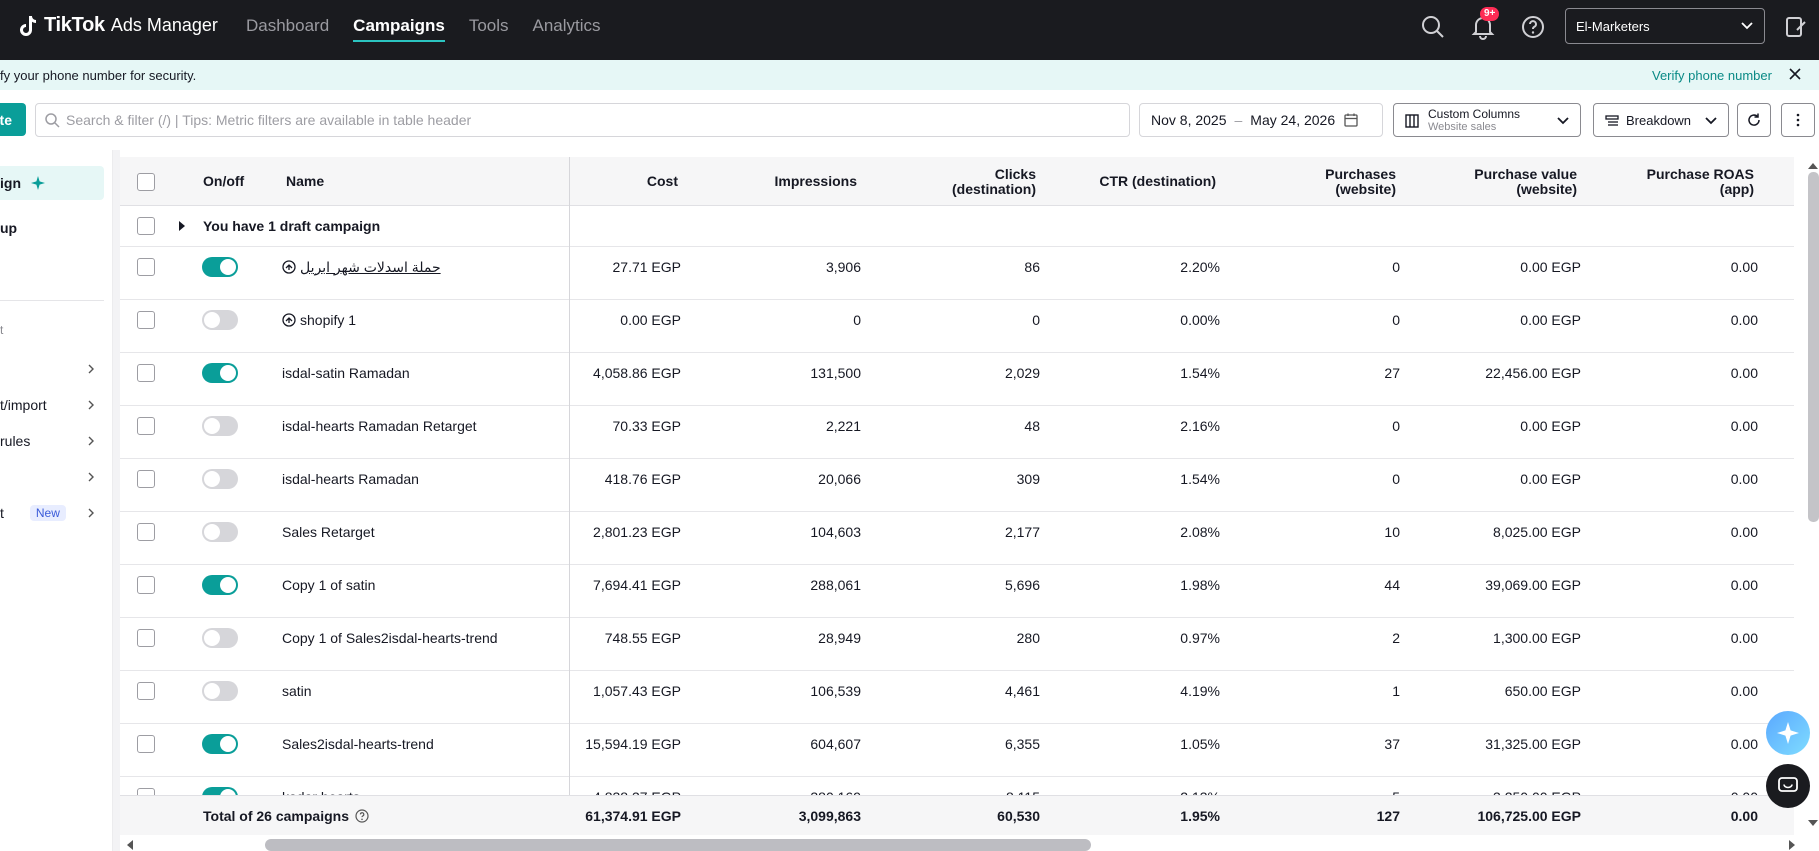 The image size is (1819, 851). Describe the element at coordinates (305, 181) in the screenshot. I see `header-name: Name` at that location.